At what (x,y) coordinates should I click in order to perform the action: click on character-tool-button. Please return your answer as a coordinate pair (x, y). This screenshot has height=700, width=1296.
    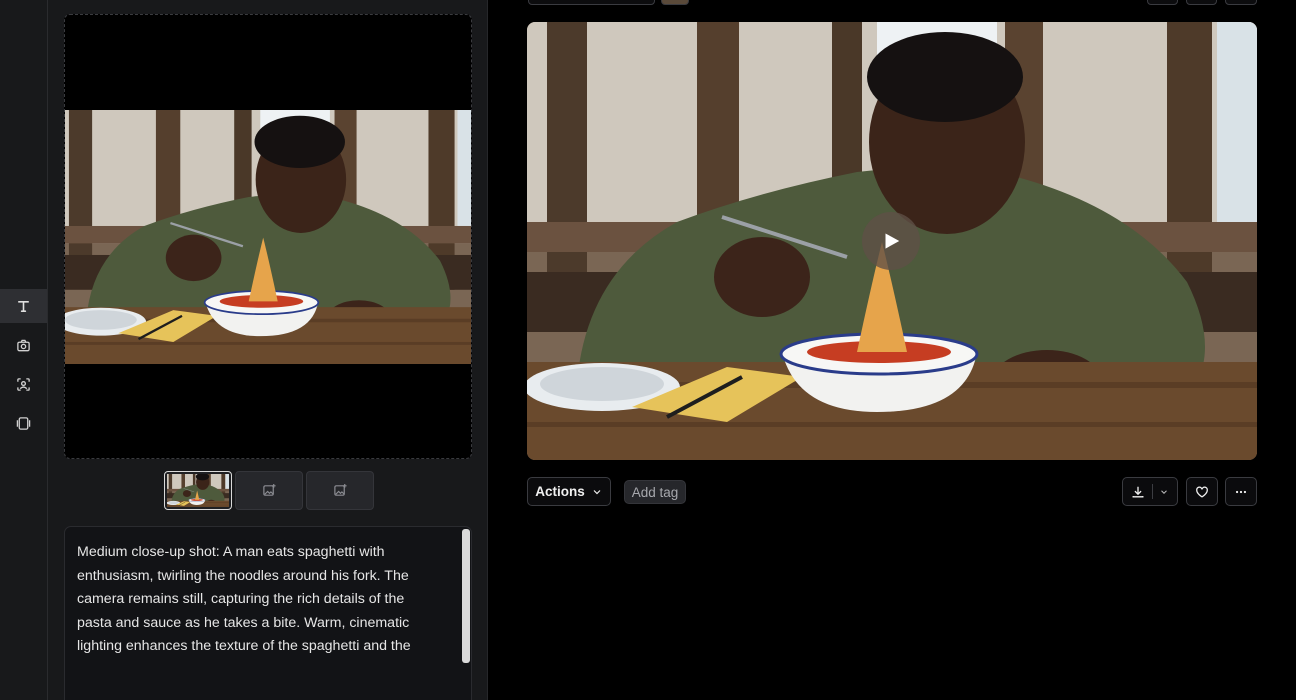
    Looking at the image, I should click on (23, 384).